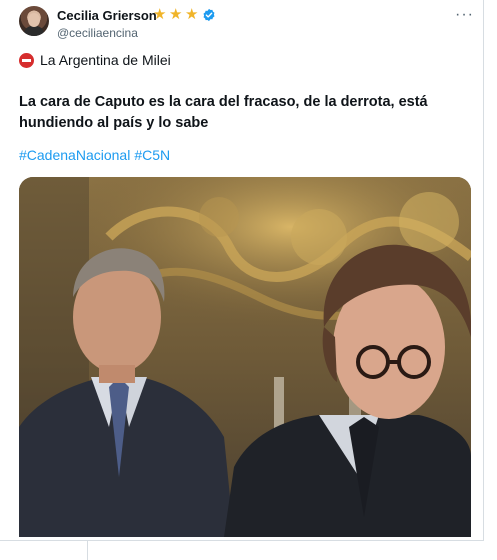 The image size is (497, 560). What do you see at coordinates (209, 15) in the screenshot?
I see `verified-badge-icon` at bounding box center [209, 15].